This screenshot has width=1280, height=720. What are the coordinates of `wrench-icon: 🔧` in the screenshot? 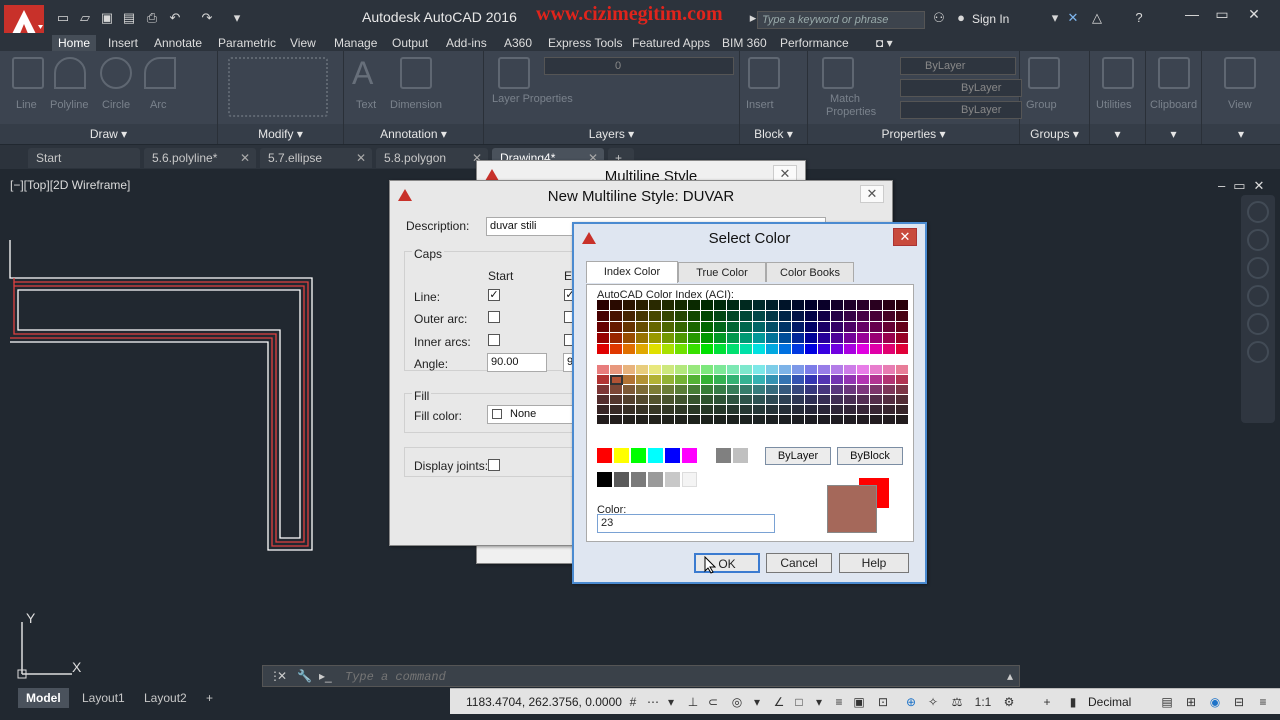 It's located at (304, 676).